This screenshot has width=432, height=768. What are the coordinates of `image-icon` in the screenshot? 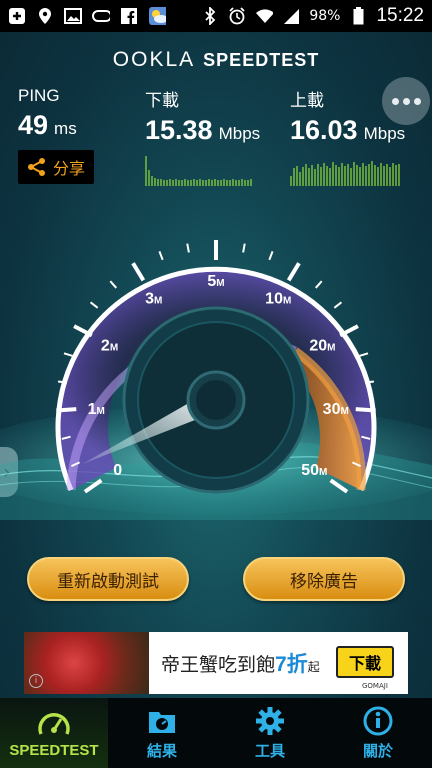 It's located at (73, 16).